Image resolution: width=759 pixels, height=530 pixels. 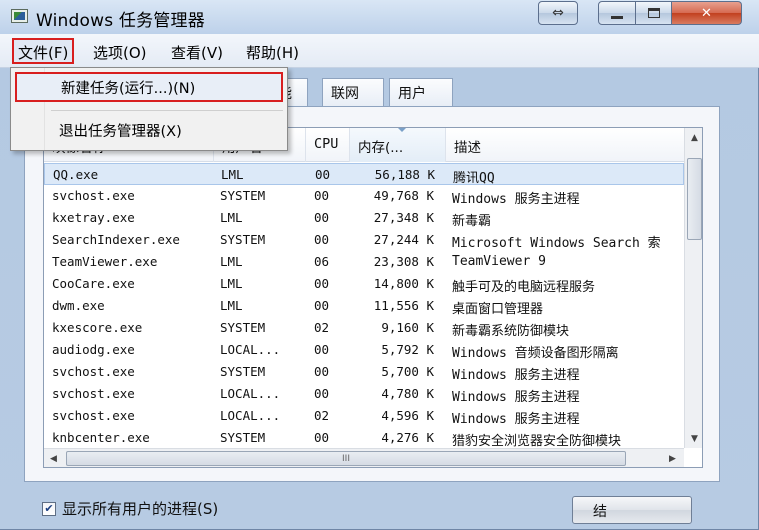 I want to click on cell-memory: 4,596 K, so click(x=407, y=415).